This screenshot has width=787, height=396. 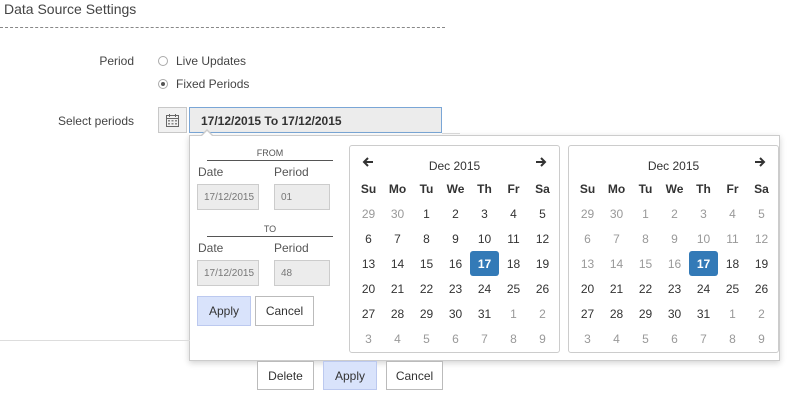 I want to click on from-date-input: 17/12/2015, so click(x=228, y=197).